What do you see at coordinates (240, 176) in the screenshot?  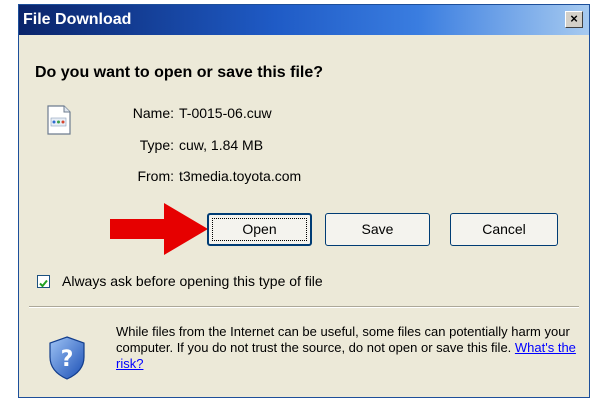 I see `file-source: t3media.toyota.com` at bounding box center [240, 176].